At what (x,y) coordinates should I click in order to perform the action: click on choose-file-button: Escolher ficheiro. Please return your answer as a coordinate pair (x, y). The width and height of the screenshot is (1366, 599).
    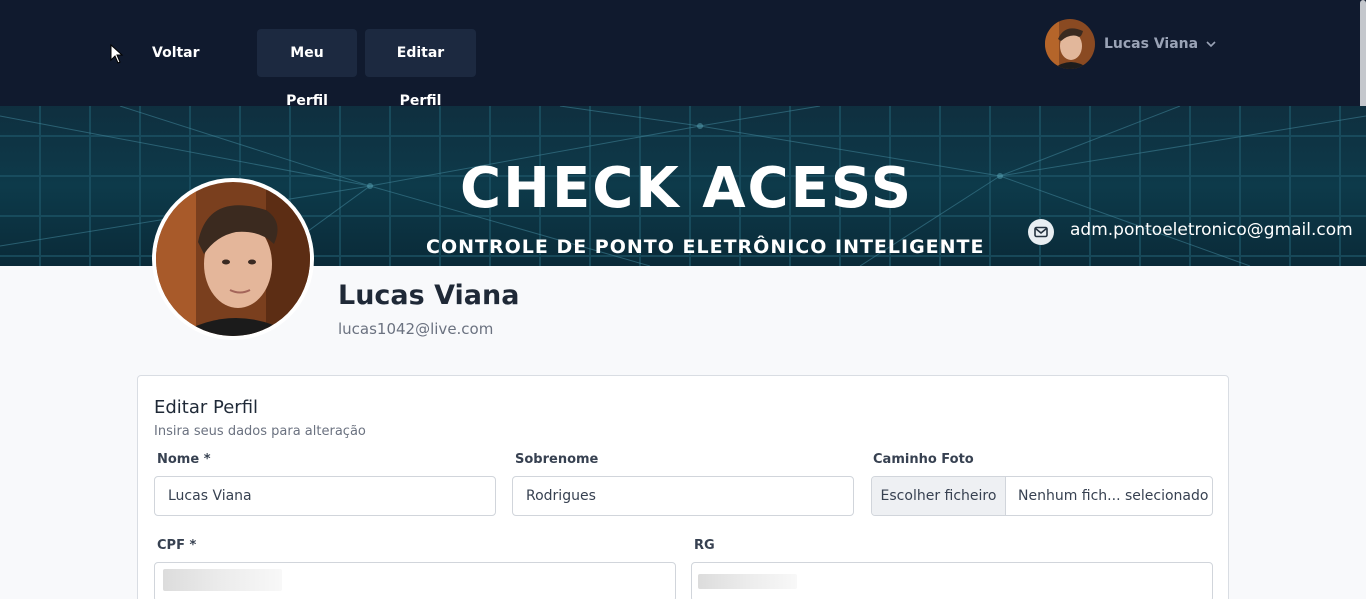
    Looking at the image, I should click on (939, 496).